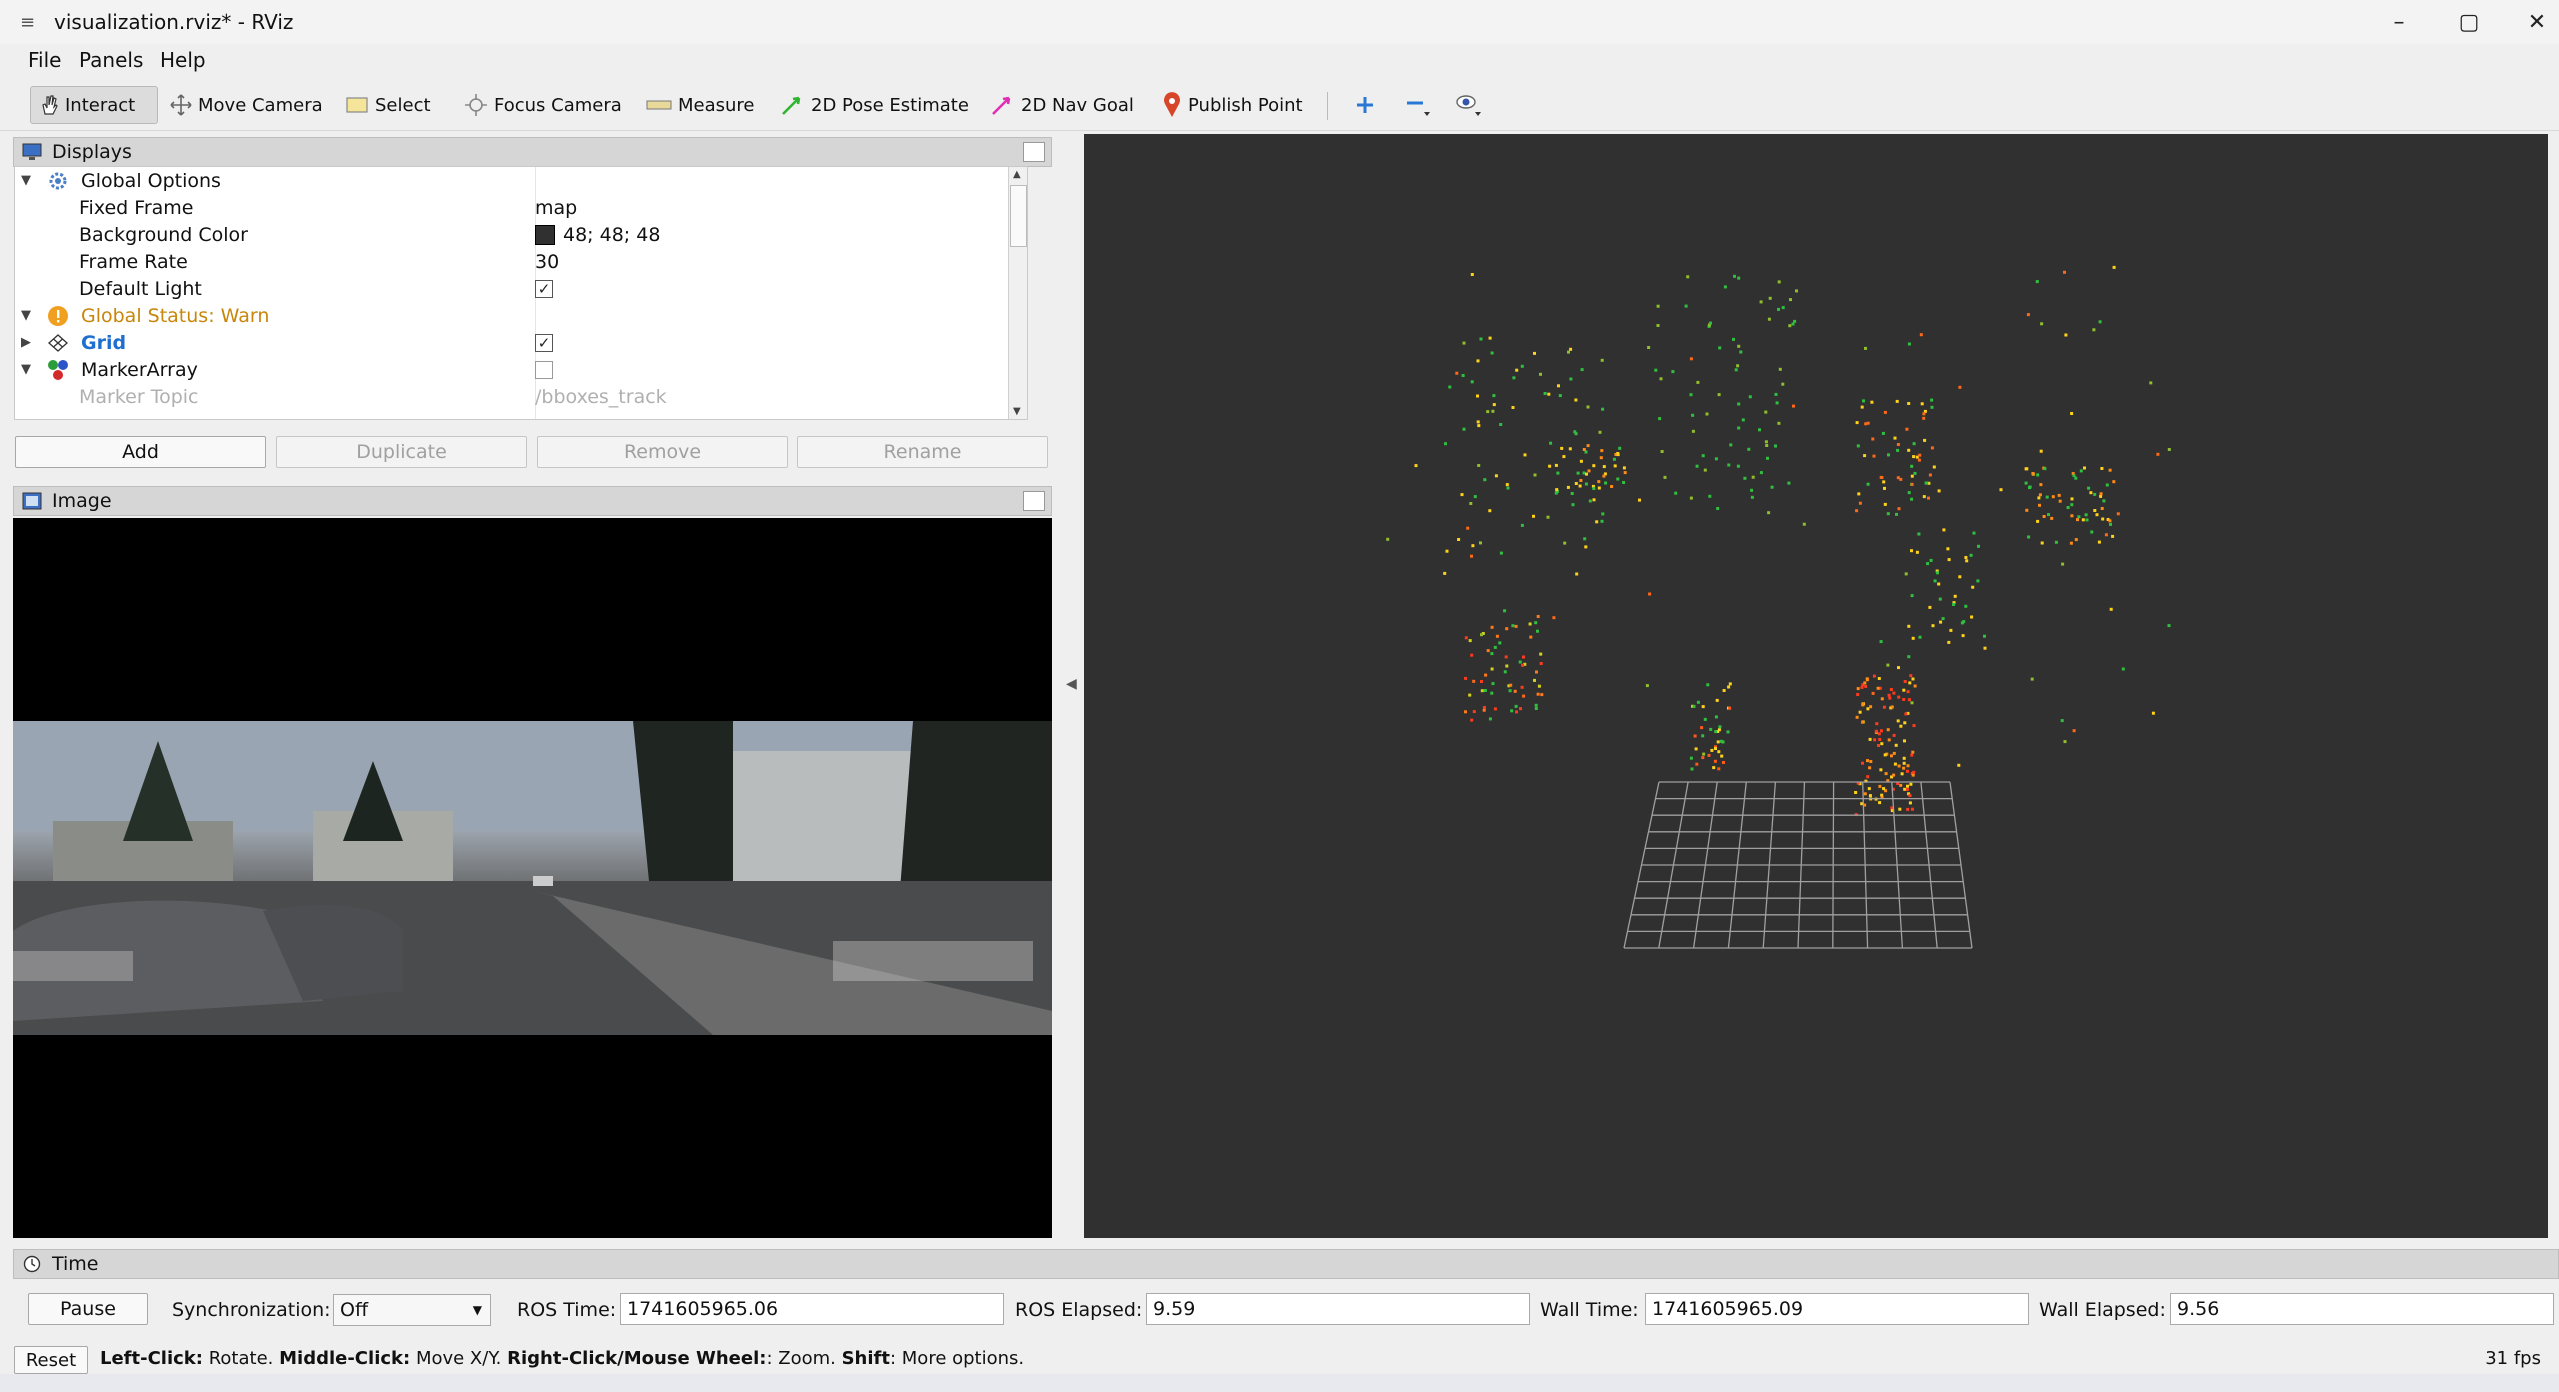 This screenshot has height=1392, width=2559. Describe the element at coordinates (111, 60) in the screenshot. I see `menu-panels: Panels` at that location.